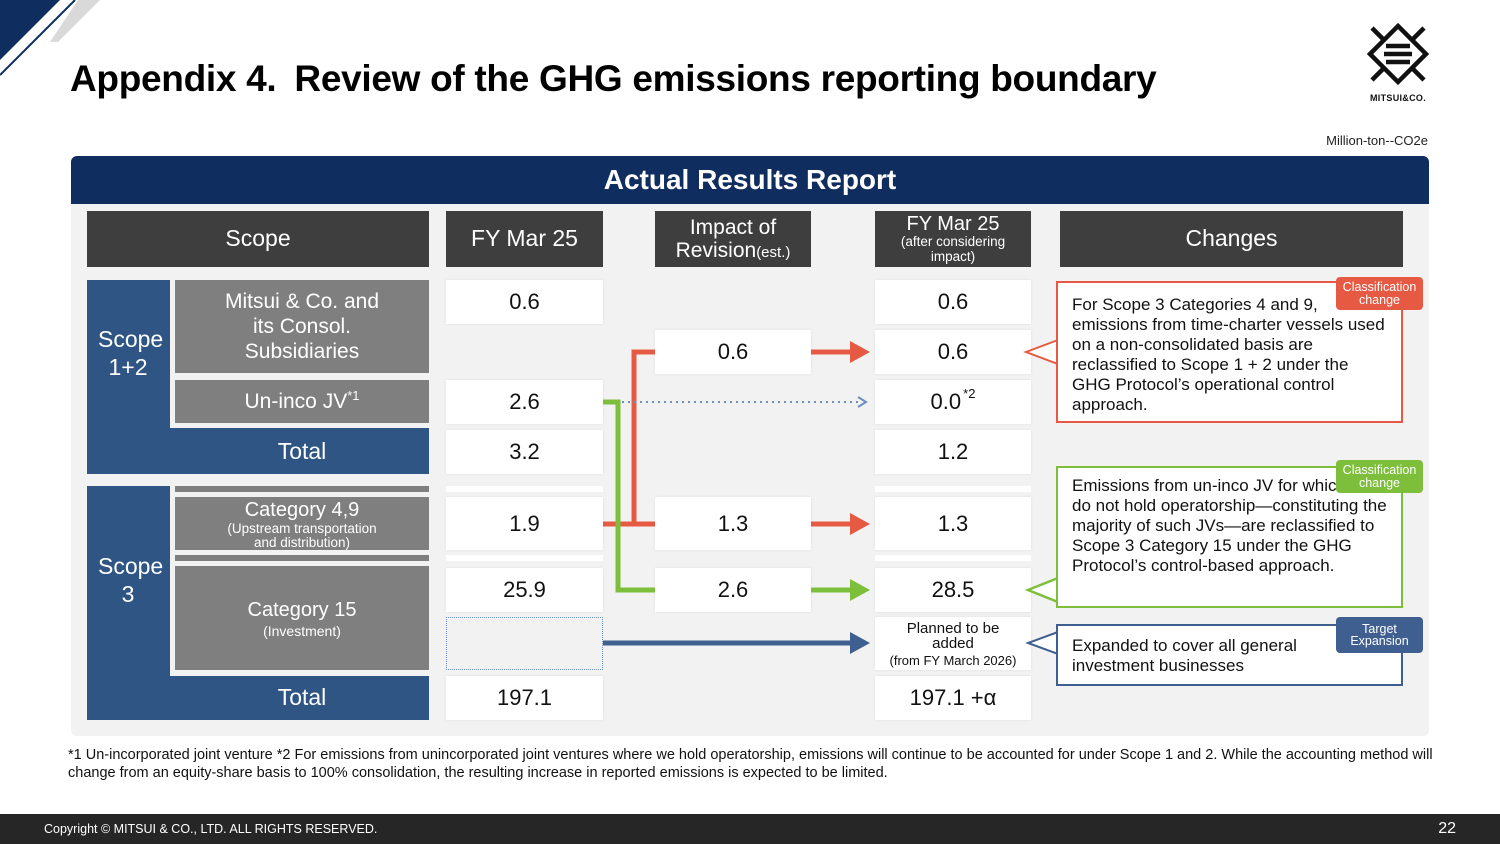 The image size is (1500, 844). I want to click on callout-pointer-red, so click(1041, 352).